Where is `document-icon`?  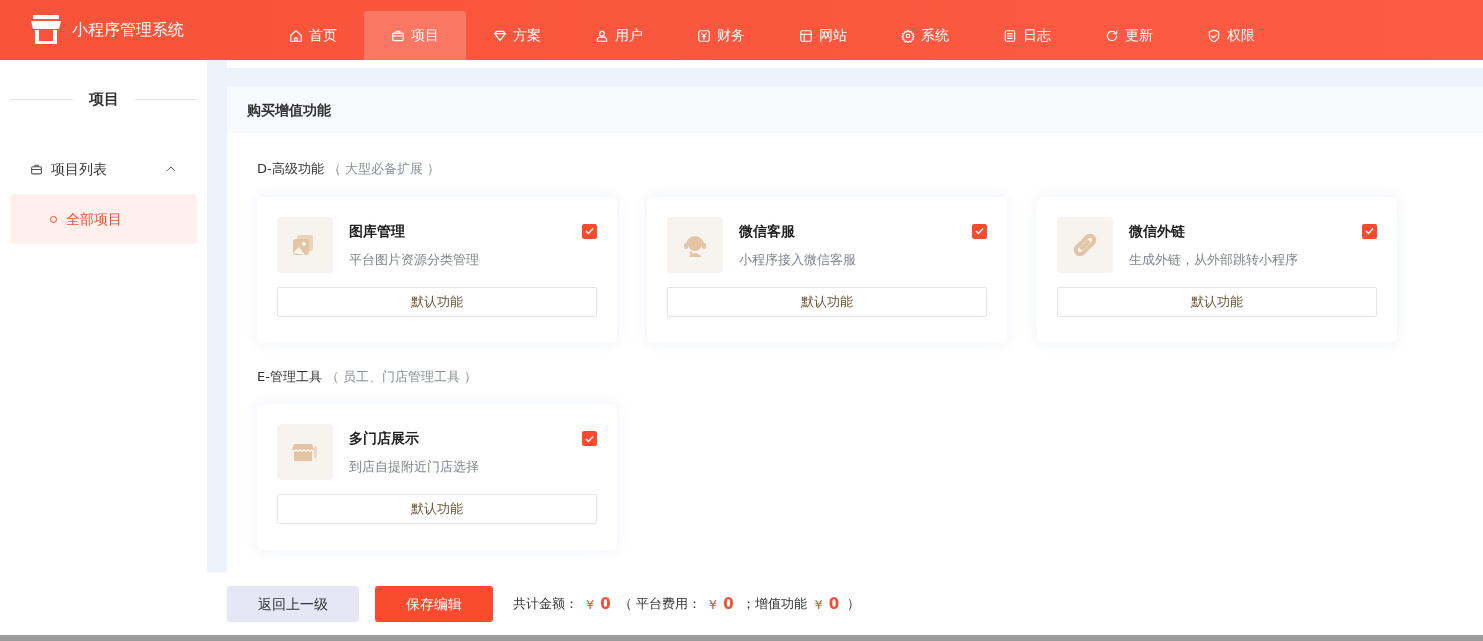
document-icon is located at coordinates (1010, 35).